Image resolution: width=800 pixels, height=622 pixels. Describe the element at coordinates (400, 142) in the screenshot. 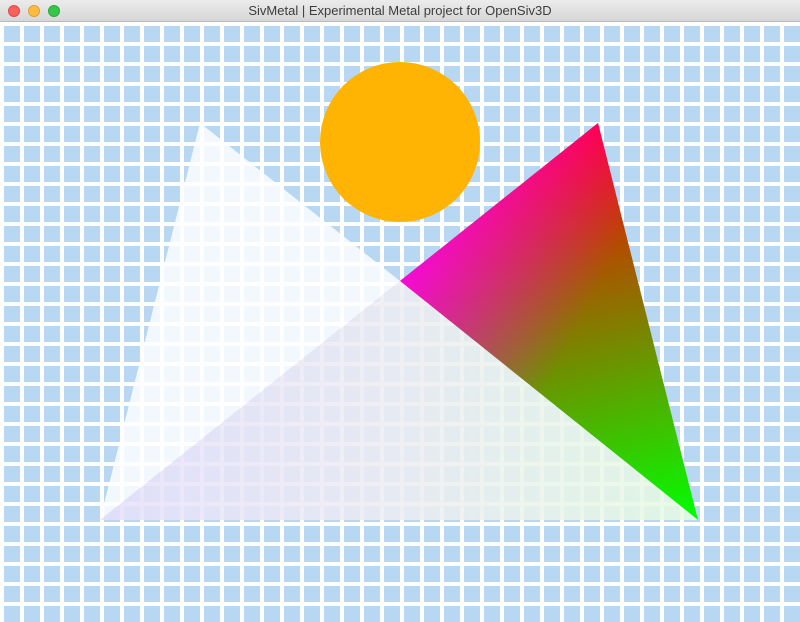

I see `sun-circle` at that location.